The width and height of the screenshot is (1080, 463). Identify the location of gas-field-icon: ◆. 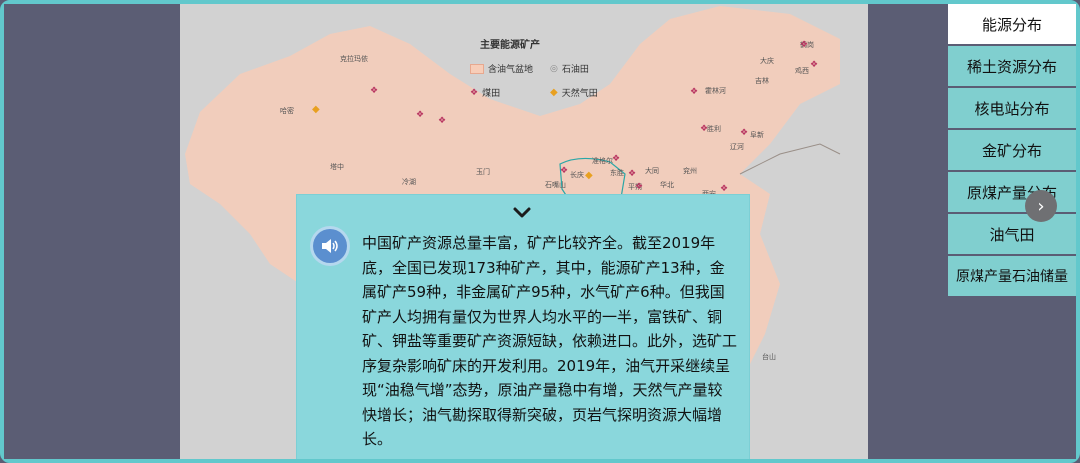
(554, 92).